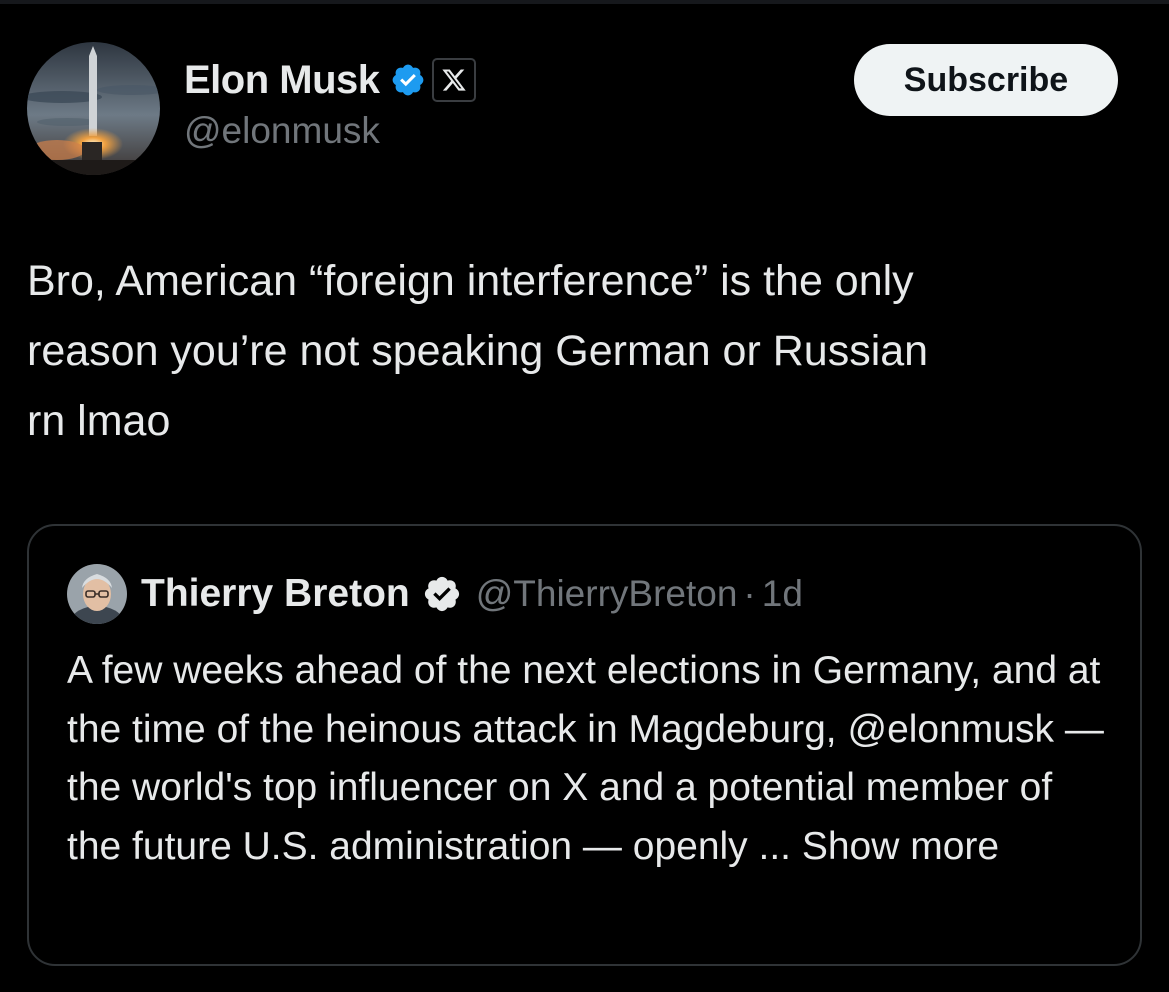 Image resolution: width=1169 pixels, height=992 pixels. Describe the element at coordinates (330, 131) in the screenshot. I see `author-handle: @elonmusk` at that location.